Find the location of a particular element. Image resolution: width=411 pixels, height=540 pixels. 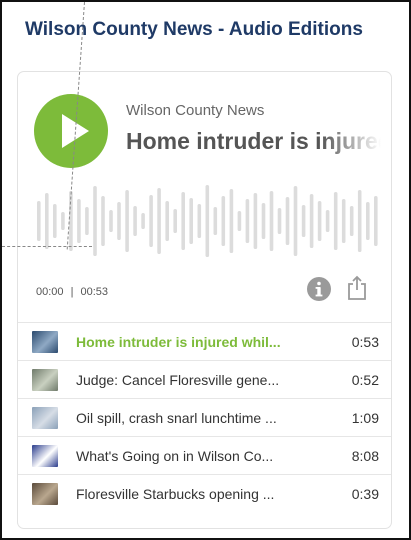

headline-fade is located at coordinates (351, 145).